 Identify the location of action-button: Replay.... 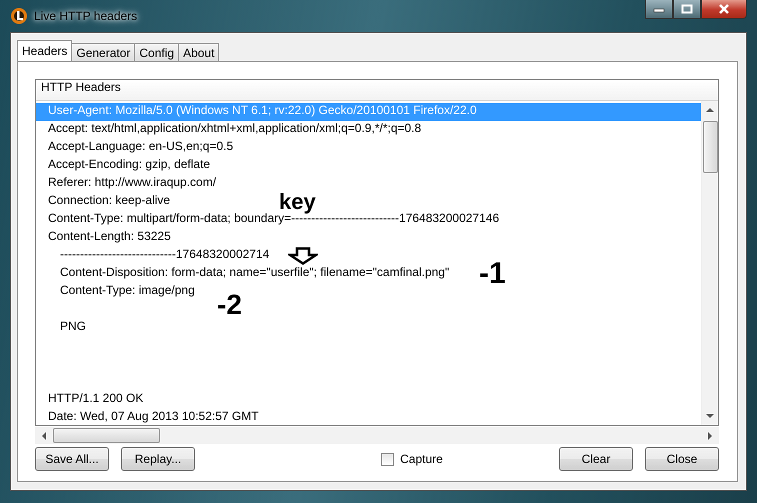
(158, 459).